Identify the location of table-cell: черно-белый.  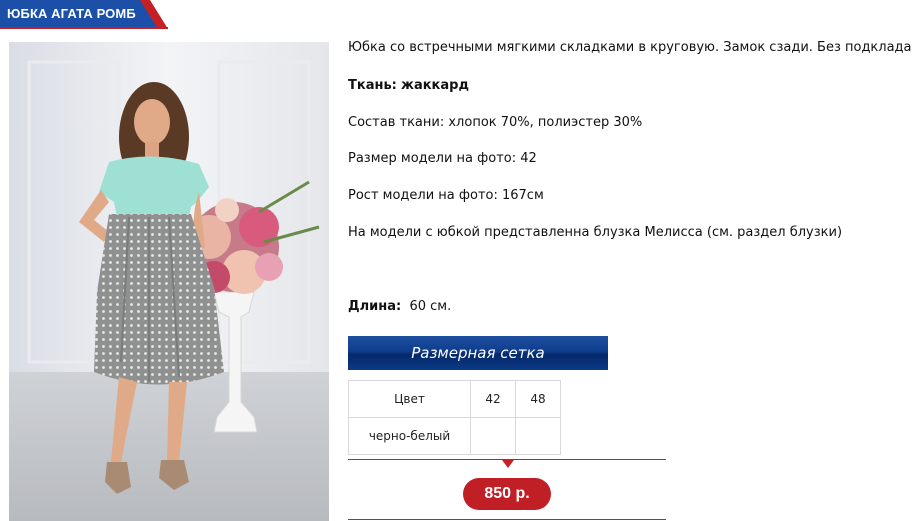
(409, 436).